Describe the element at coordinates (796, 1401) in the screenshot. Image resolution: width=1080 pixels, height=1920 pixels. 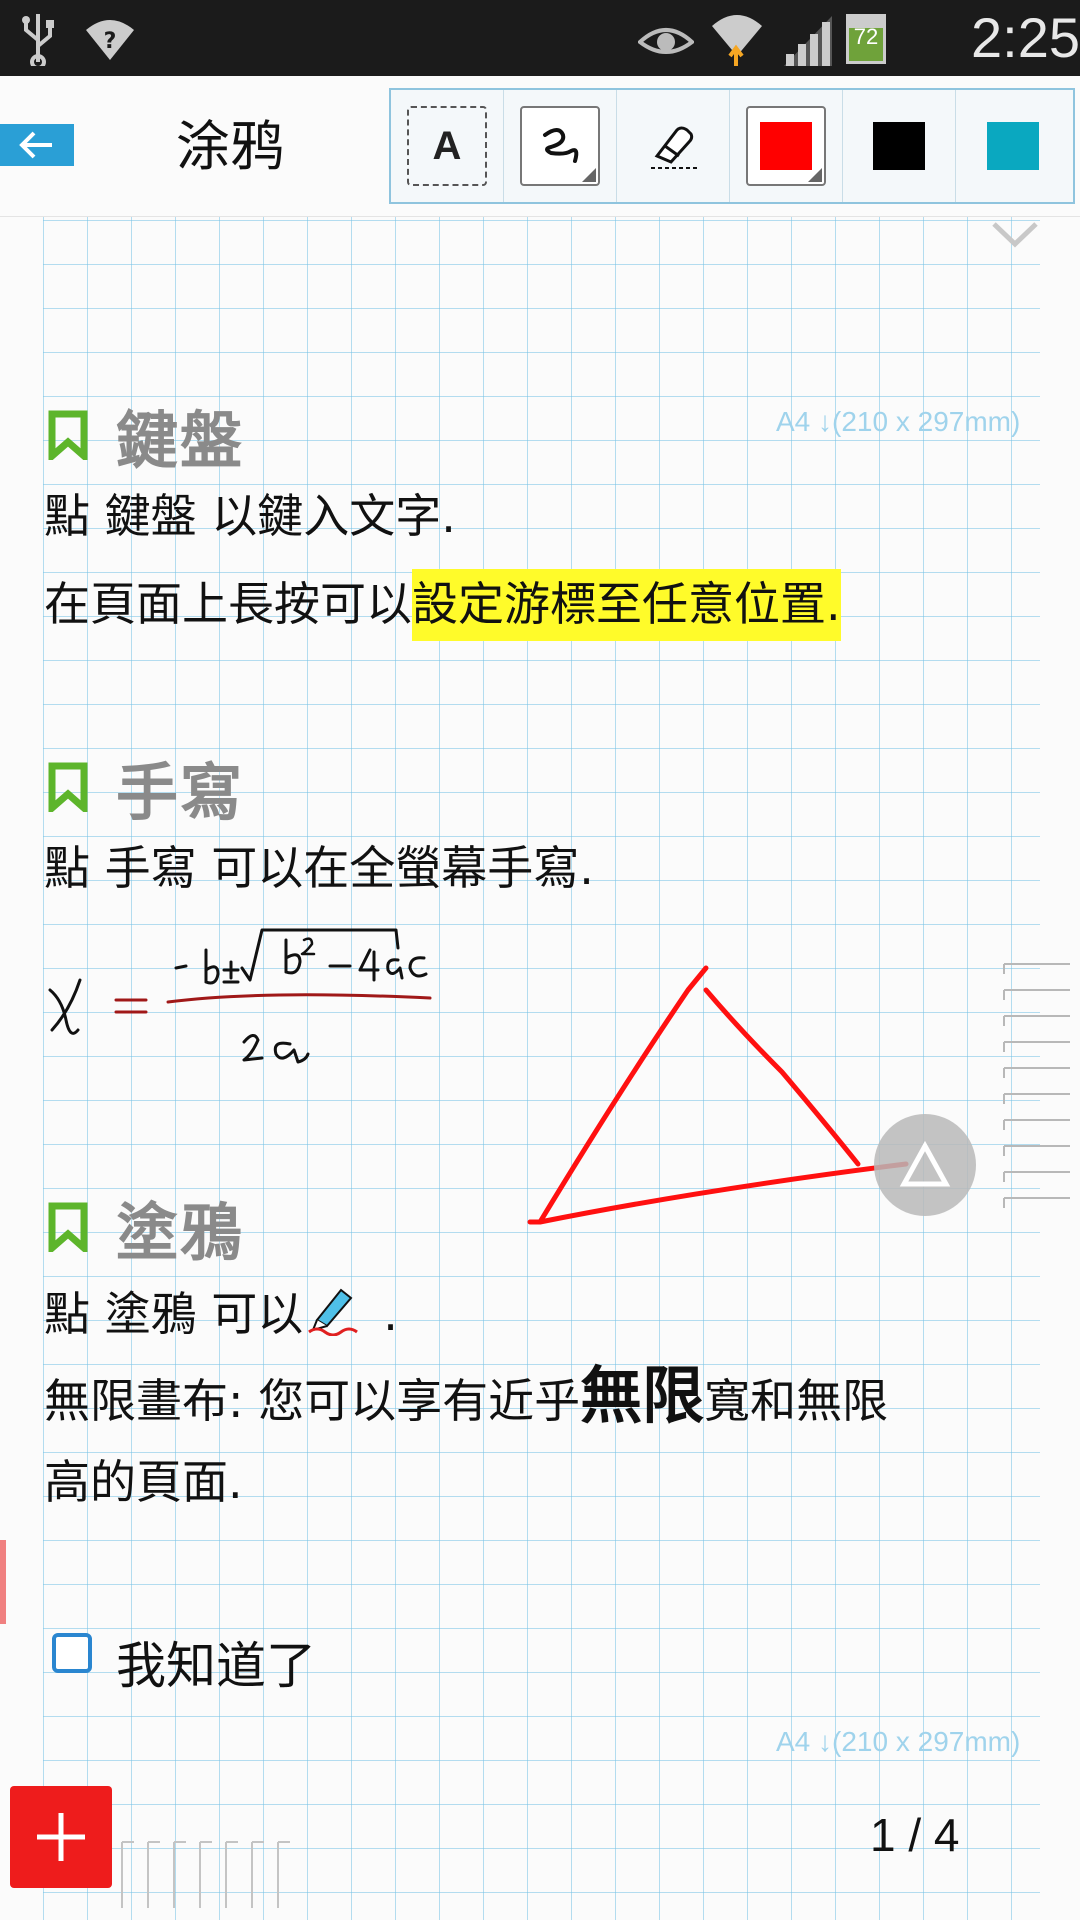
I see `body-text: 寬和無限` at that location.